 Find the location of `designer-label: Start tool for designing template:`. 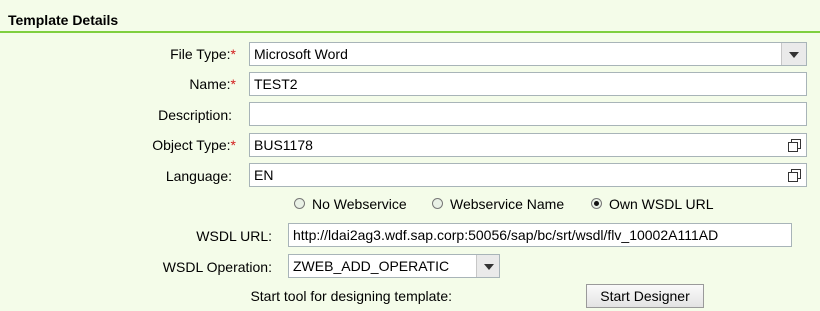

designer-label: Start tool for designing template: is located at coordinates (351, 296).